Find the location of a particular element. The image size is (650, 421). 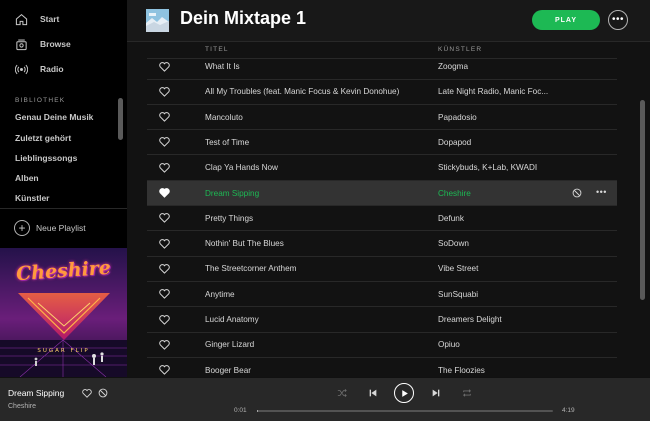

next-icon is located at coordinates (436, 393).